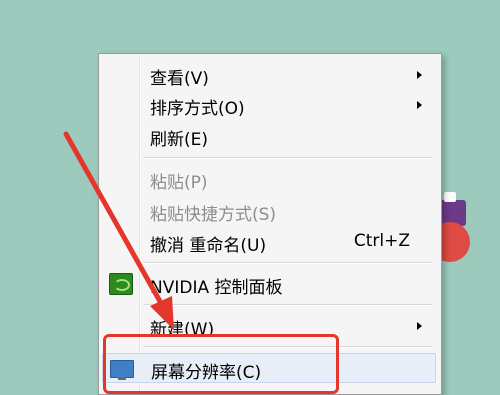 This screenshot has height=395, width=500. What do you see at coordinates (118, 230) in the screenshot?
I see `annotation-arrow` at bounding box center [118, 230].